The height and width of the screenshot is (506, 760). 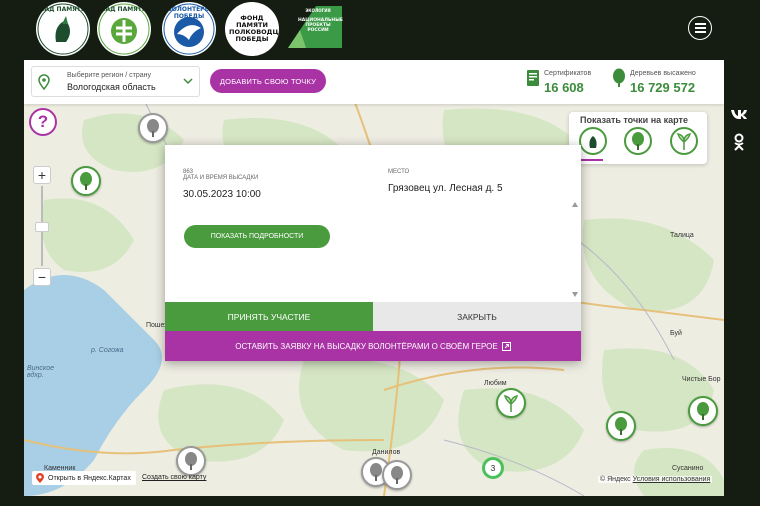 I want to click on close-label: ЗАКРЫТЬ, so click(x=477, y=316).